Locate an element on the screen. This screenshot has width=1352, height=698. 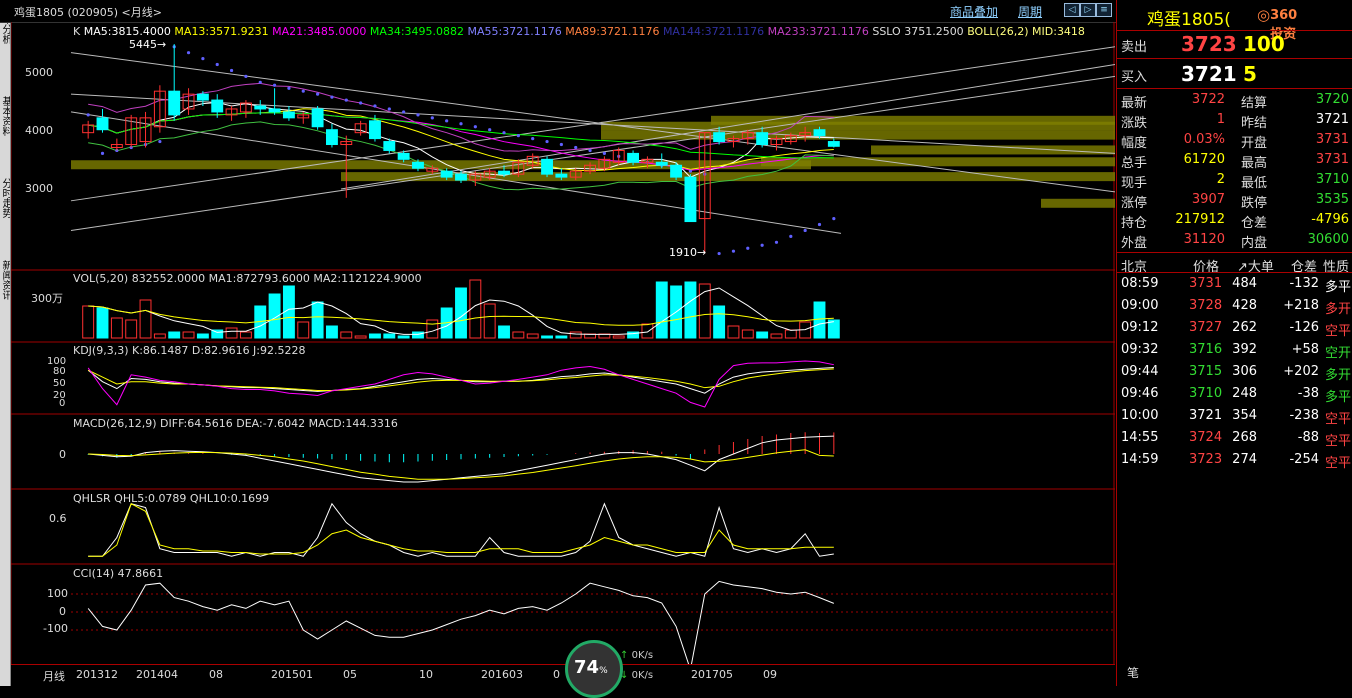
stat-label: 昨结 is located at coordinates (1254, 123).